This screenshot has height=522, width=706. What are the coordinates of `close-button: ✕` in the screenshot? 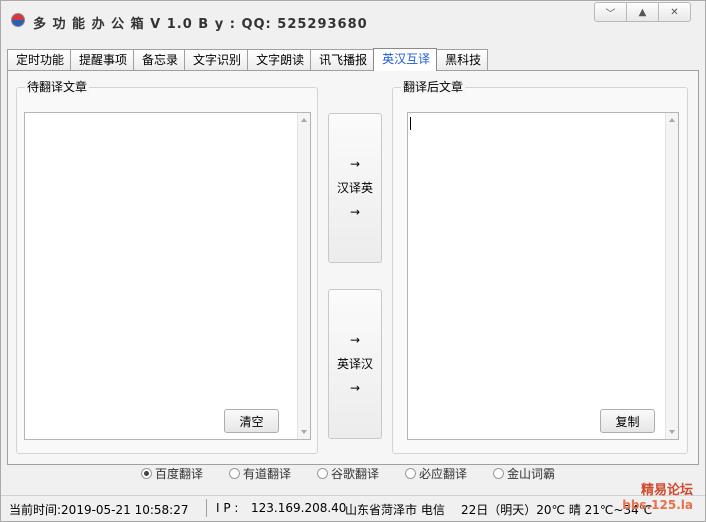 It's located at (674, 12).